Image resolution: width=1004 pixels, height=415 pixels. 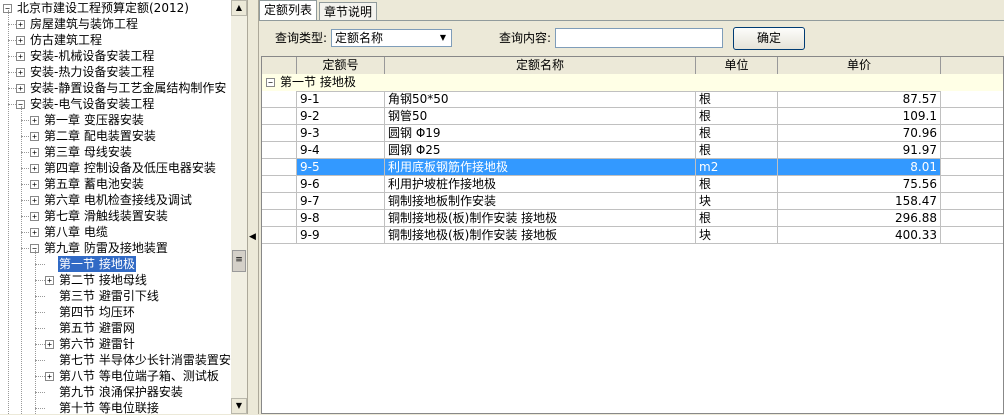 I want to click on tree-node-label: 安装-机械设备安装工程, so click(x=92, y=56).